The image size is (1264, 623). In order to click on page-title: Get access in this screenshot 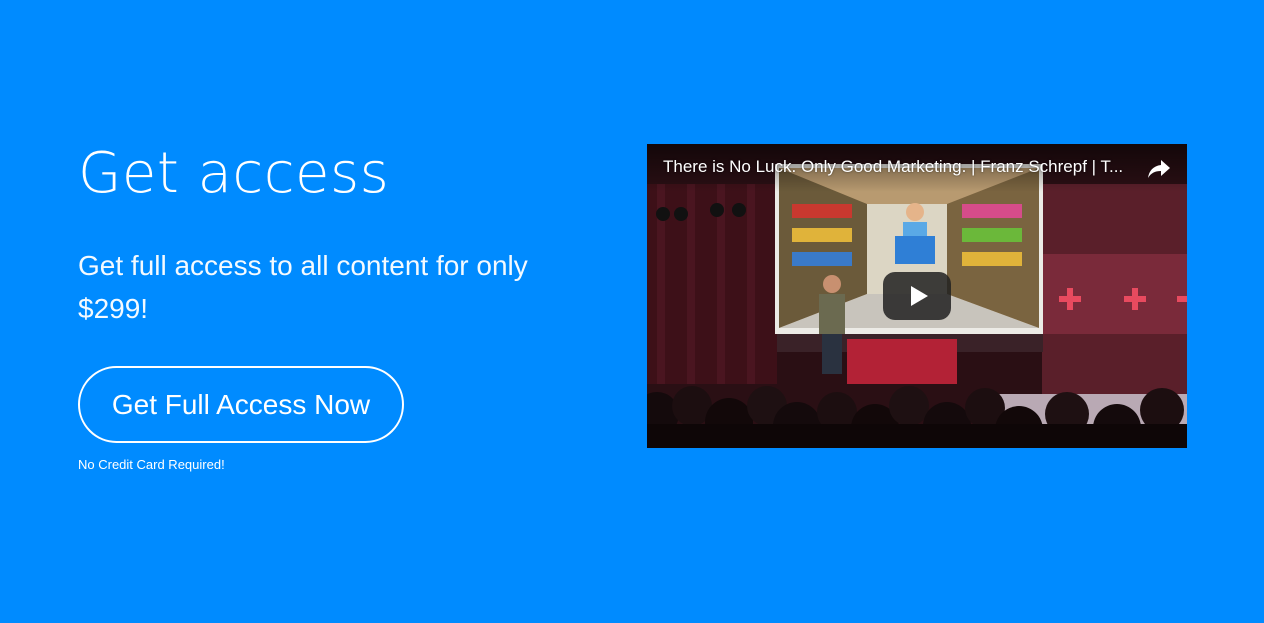, I will do `click(234, 173)`.